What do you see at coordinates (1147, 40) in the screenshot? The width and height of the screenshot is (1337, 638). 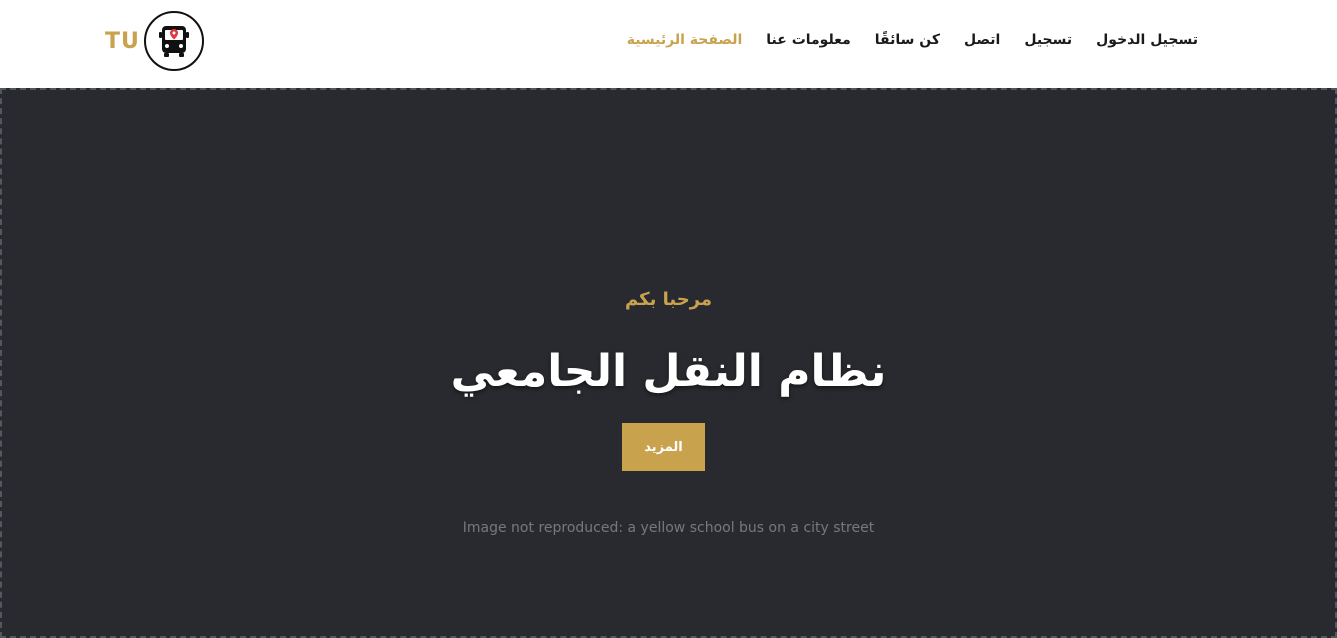 I see `nav-item-login: تسجيل الدخول` at bounding box center [1147, 40].